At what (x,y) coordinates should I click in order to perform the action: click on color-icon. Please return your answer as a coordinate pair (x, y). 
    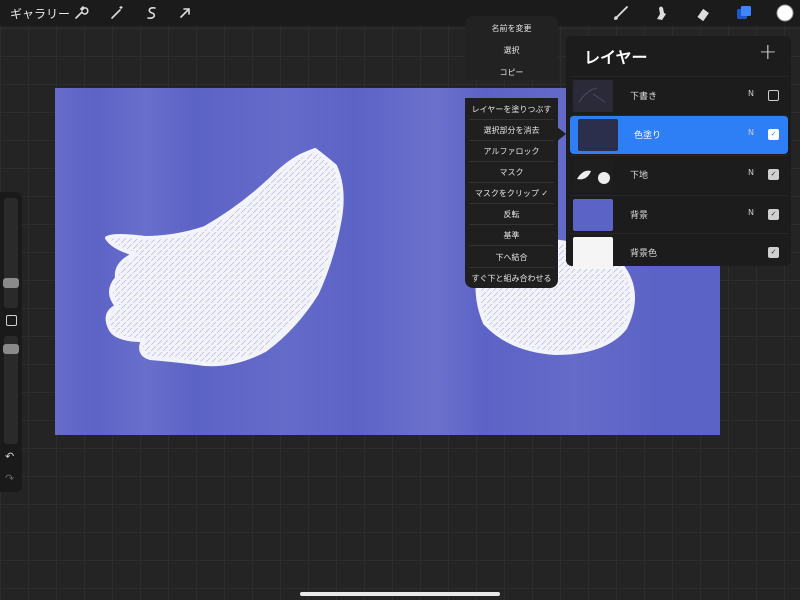
    Looking at the image, I should click on (785, 13).